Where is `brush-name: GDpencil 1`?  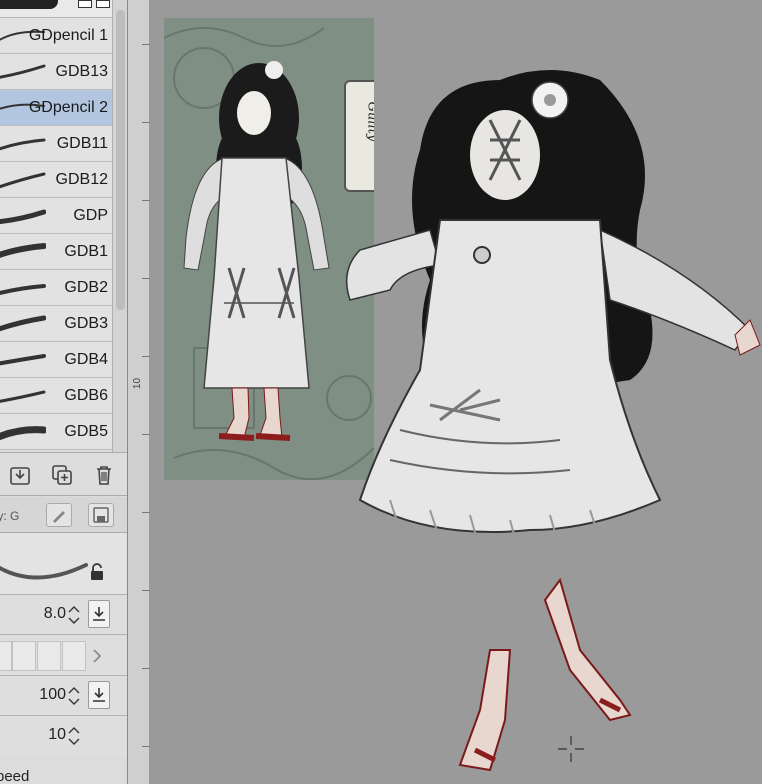 brush-name: GDpencil 1 is located at coordinates (68, 35).